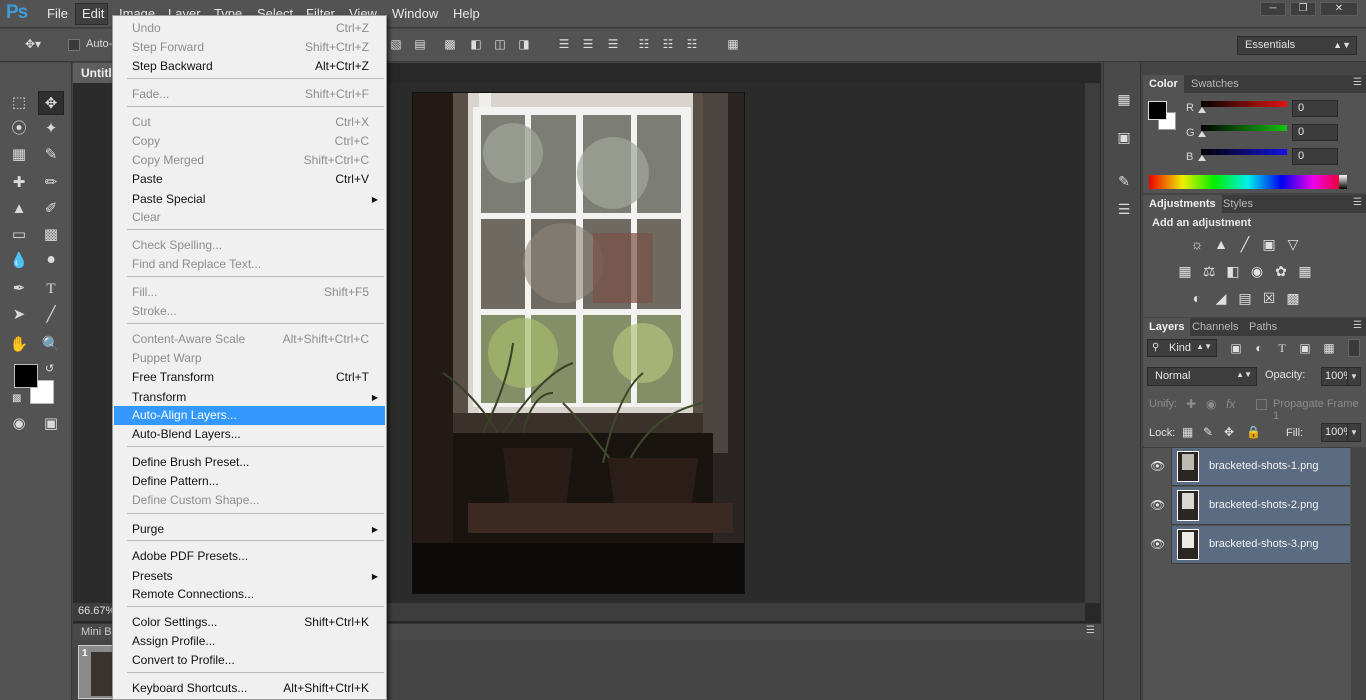 This screenshot has width=1366, height=700. What do you see at coordinates (1357, 325) in the screenshot?
I see `layers-panel-menu-icon: ☰` at bounding box center [1357, 325].